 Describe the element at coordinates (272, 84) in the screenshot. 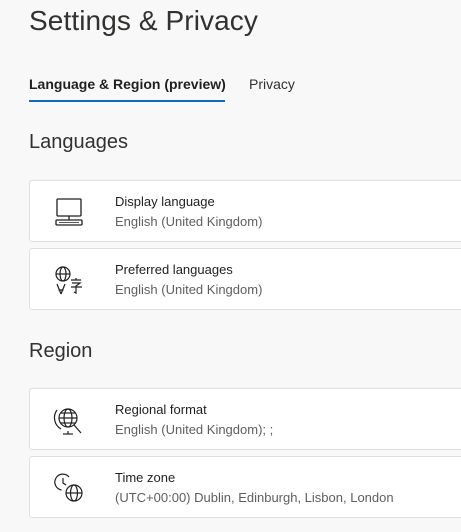

I see `tab-privacy: Privacy` at that location.